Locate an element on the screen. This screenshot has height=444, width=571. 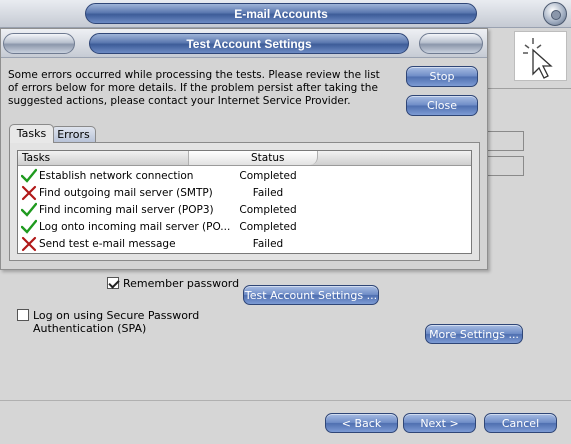
task-name: Send test e-mail message is located at coordinates (107, 244).